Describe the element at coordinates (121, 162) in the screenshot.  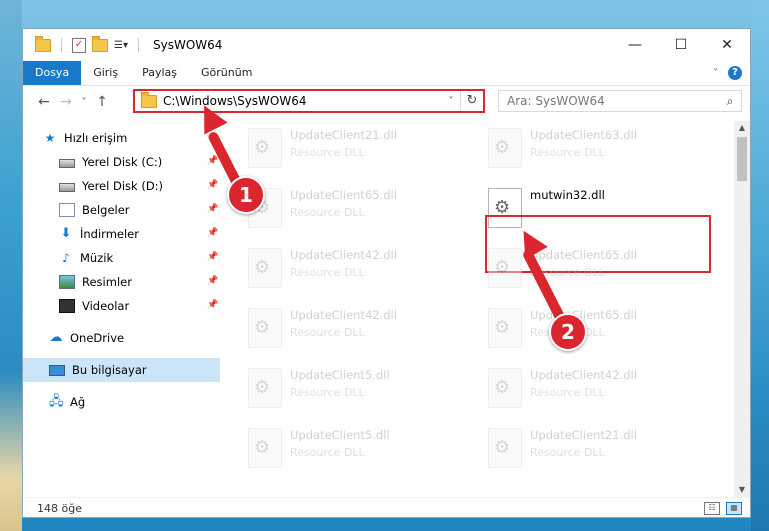
I see `sidebar-item-local-disk-c: Yerel Disk (C:) 📌` at that location.